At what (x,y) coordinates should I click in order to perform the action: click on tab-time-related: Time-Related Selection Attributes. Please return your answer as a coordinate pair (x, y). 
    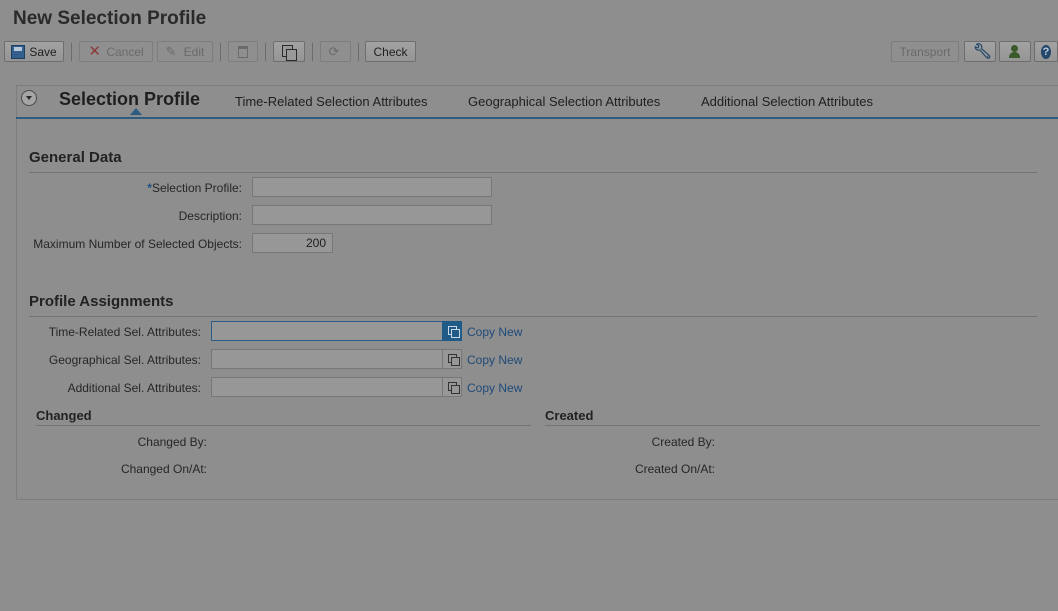
    Looking at the image, I should click on (331, 101).